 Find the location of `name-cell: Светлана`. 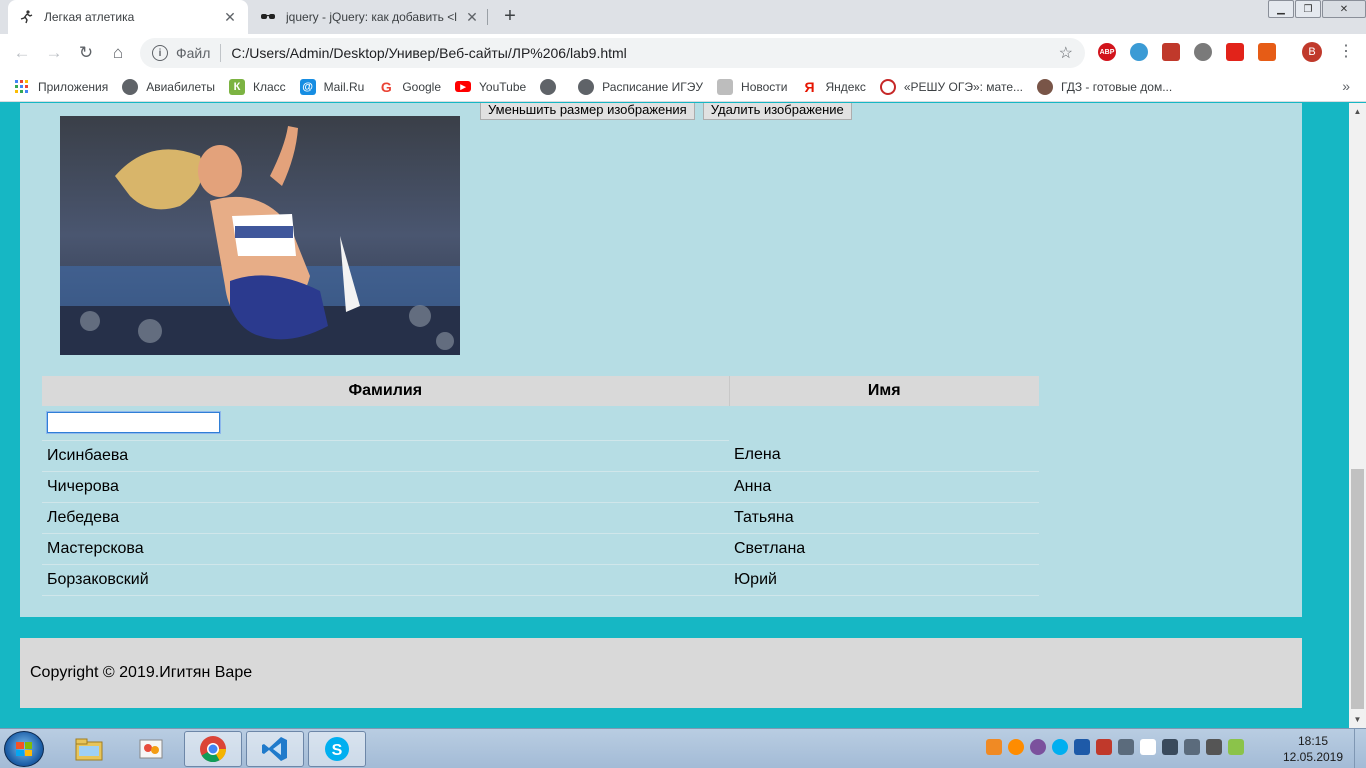

name-cell: Светлана is located at coordinates (884, 549).